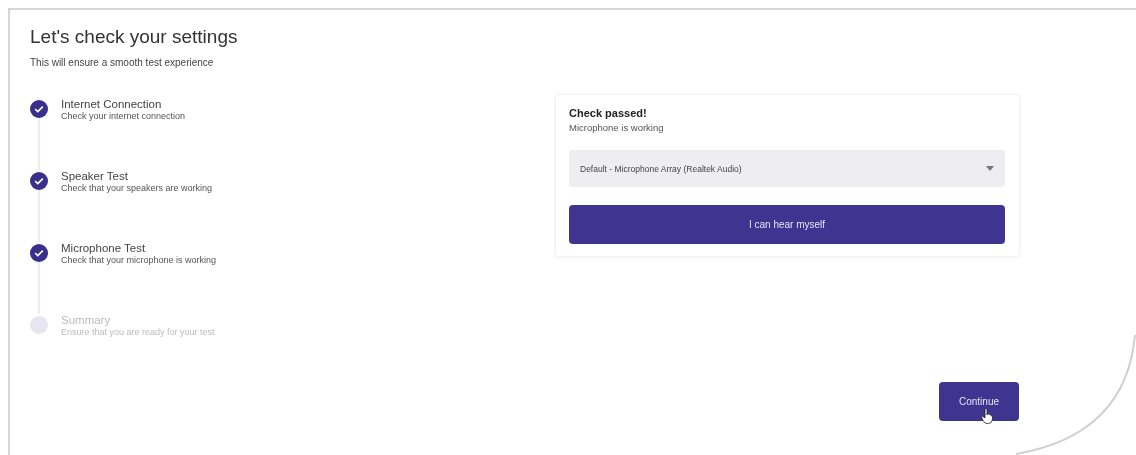  Describe the element at coordinates (787, 224) in the screenshot. I see `hear-myself-button: I can hear myself` at that location.